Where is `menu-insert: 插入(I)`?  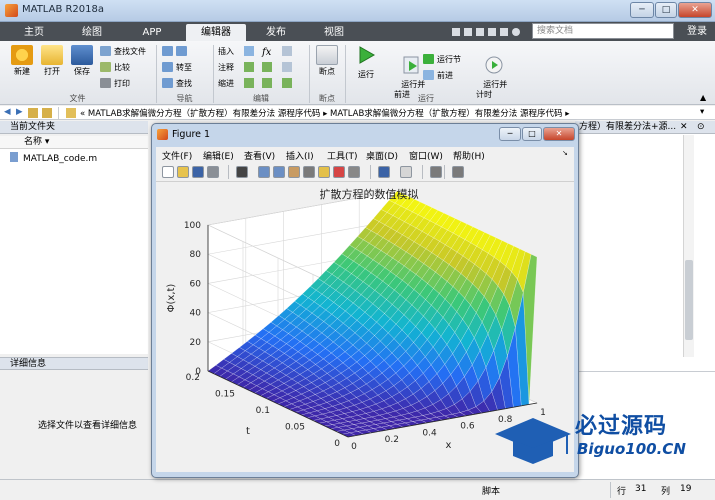 menu-insert: 插入(I) is located at coordinates (300, 155).